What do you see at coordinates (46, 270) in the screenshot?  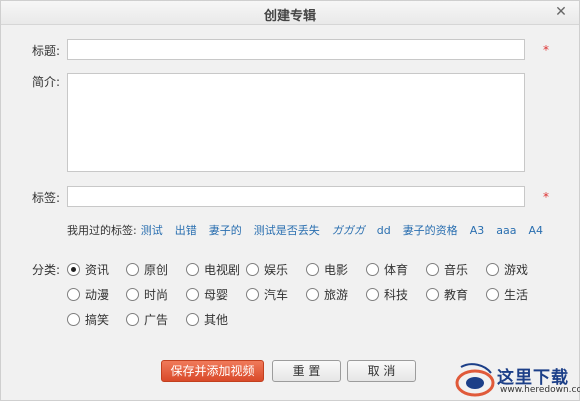 I see `category-label: 分类:` at bounding box center [46, 270].